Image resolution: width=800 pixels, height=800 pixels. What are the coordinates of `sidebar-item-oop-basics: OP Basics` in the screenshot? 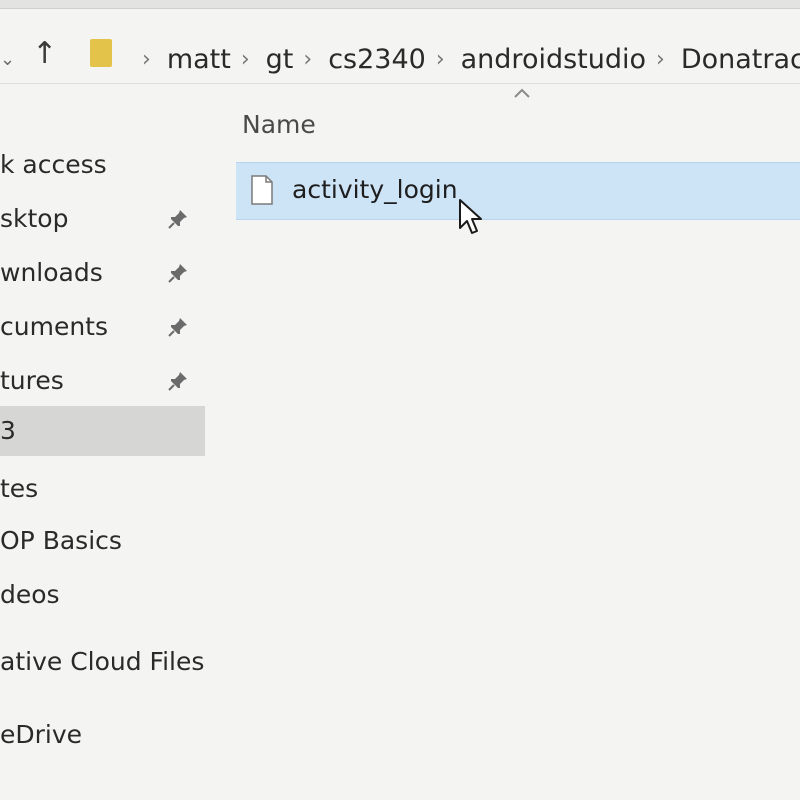 It's located at (102, 541).